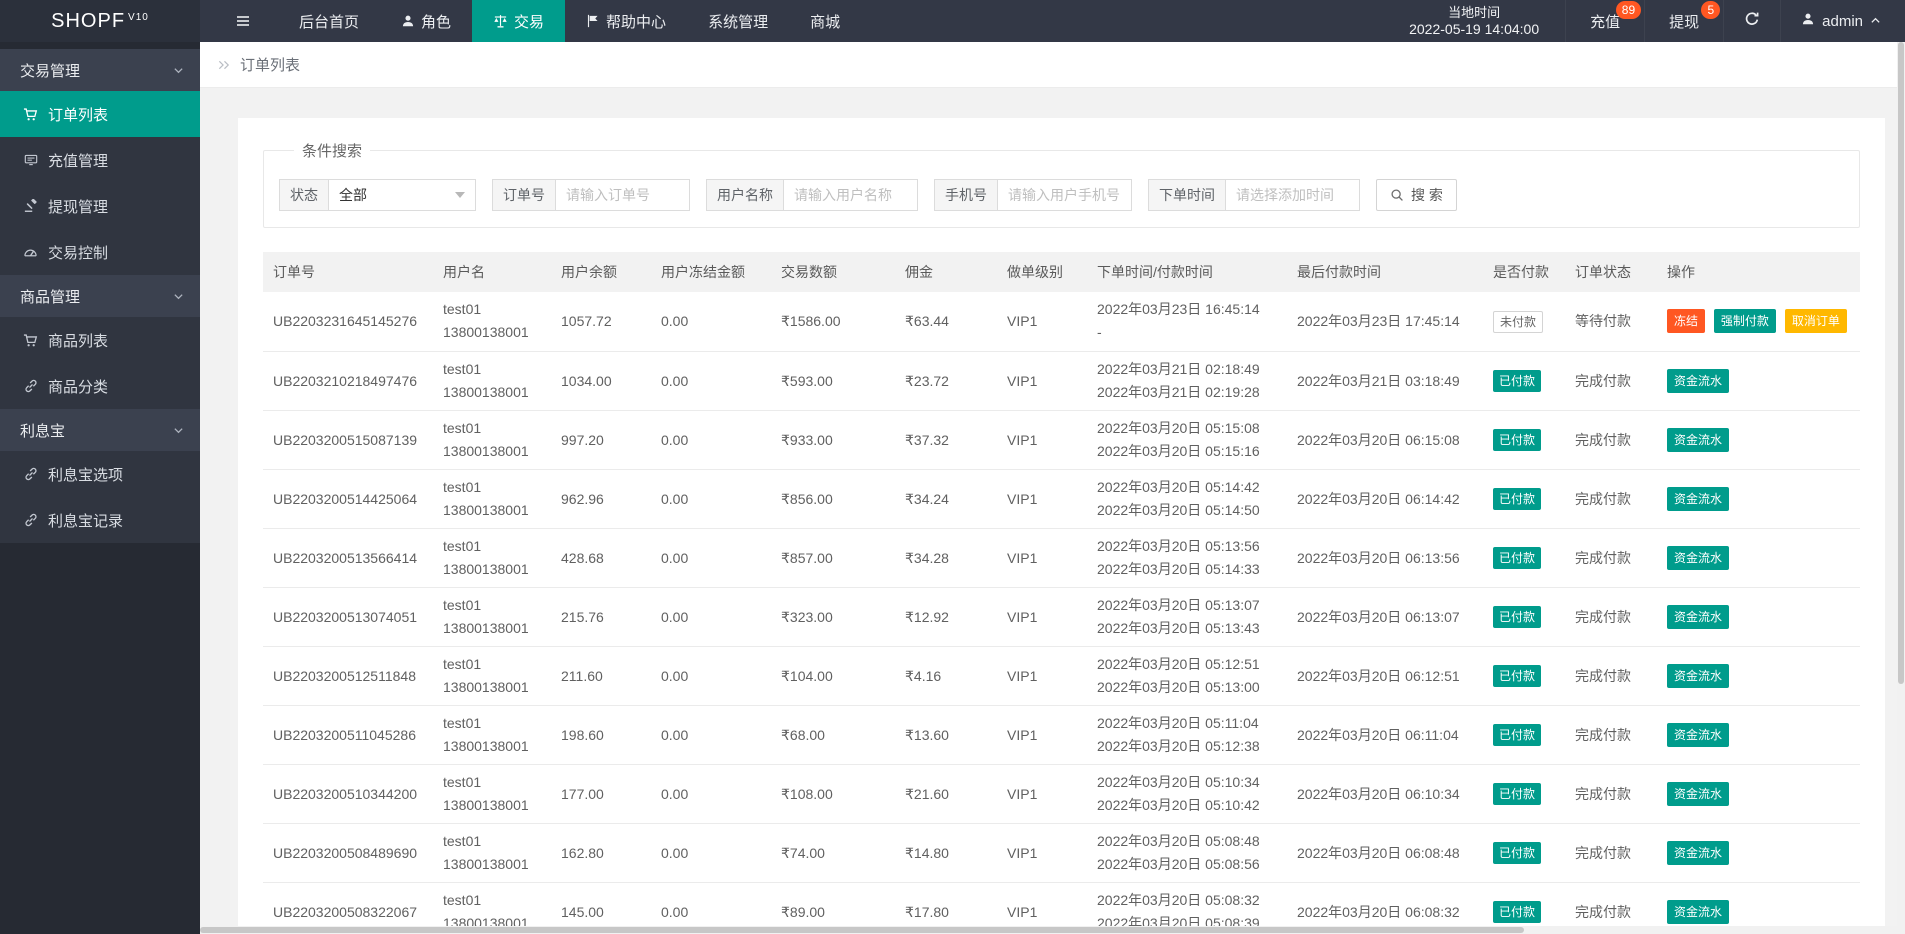  I want to click on vertical-scrollbar, so click(1901, 488).